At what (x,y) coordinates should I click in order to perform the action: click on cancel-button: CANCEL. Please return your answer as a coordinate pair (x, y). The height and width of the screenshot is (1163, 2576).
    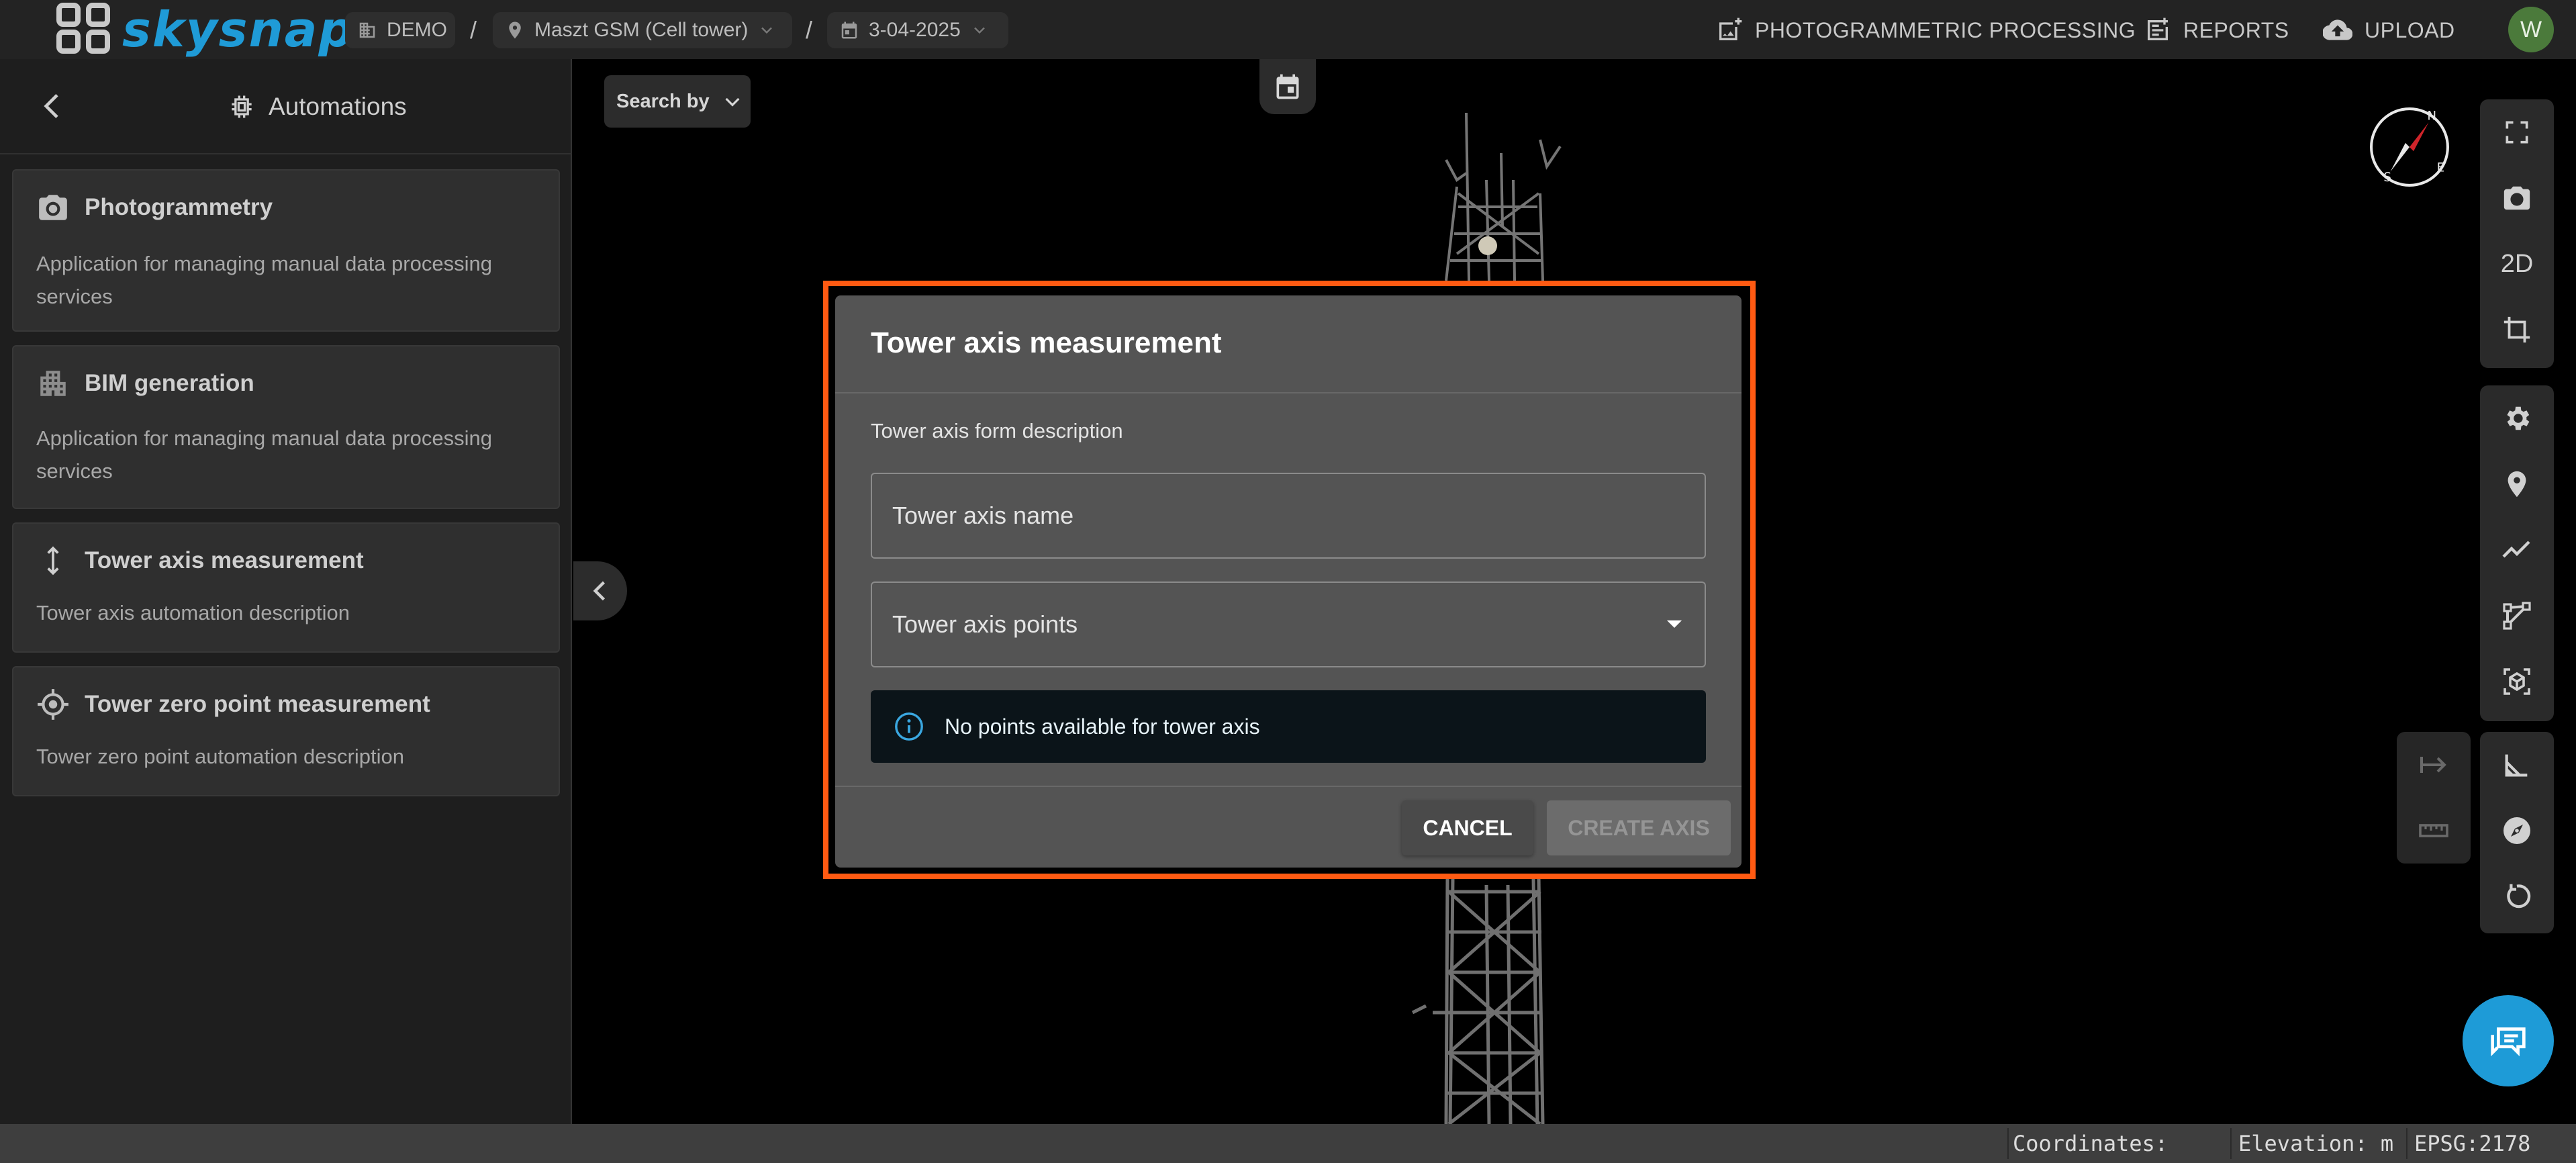
    Looking at the image, I should click on (1468, 828).